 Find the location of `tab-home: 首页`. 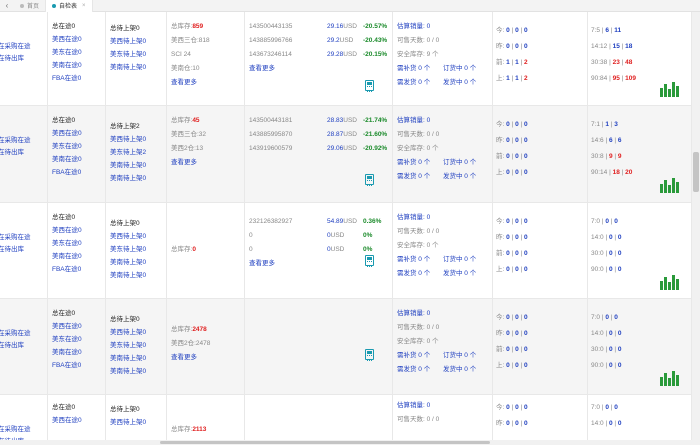

tab-home: 首页 is located at coordinates (29, 6).